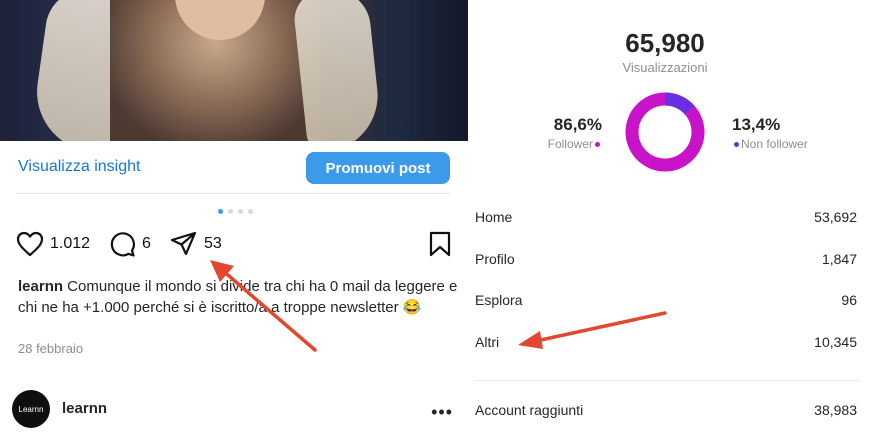  What do you see at coordinates (665, 67) in the screenshot?
I see `views-label: Visualizzazioni` at bounding box center [665, 67].